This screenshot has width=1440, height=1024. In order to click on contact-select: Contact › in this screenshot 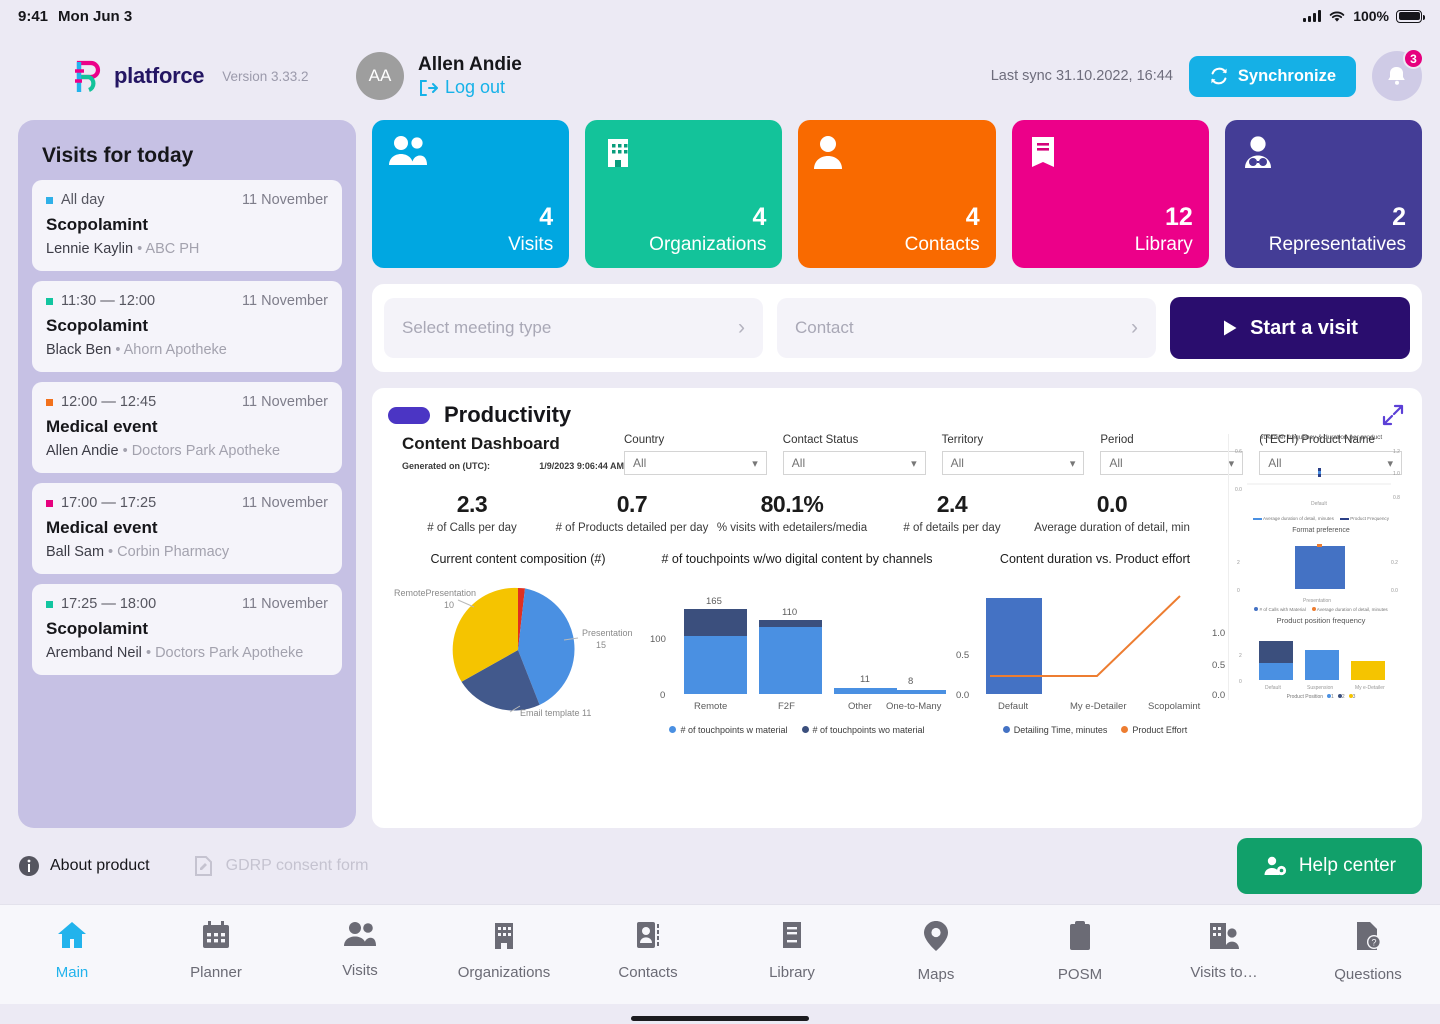, I will do `click(966, 328)`.